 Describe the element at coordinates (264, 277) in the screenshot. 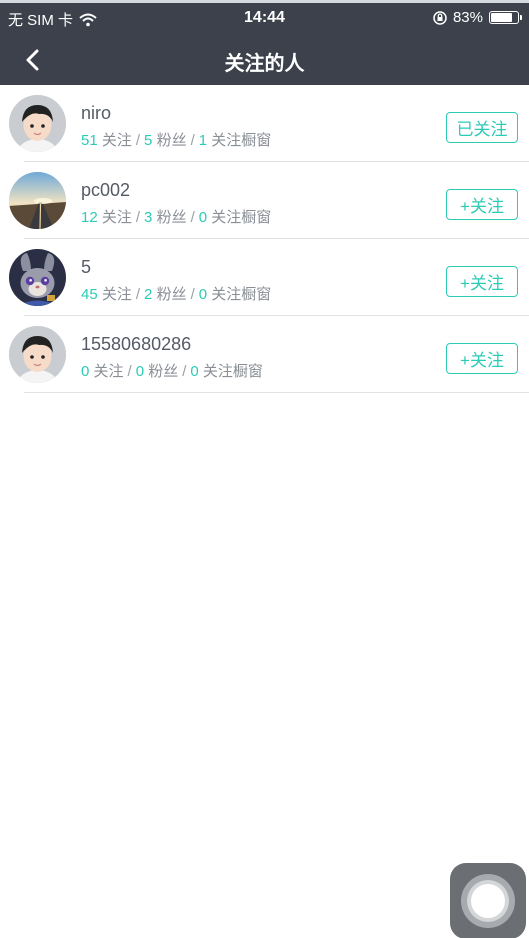

I see `list-item: 5 45 关注/2 粉丝/0 关注橱窗 +关注` at that location.